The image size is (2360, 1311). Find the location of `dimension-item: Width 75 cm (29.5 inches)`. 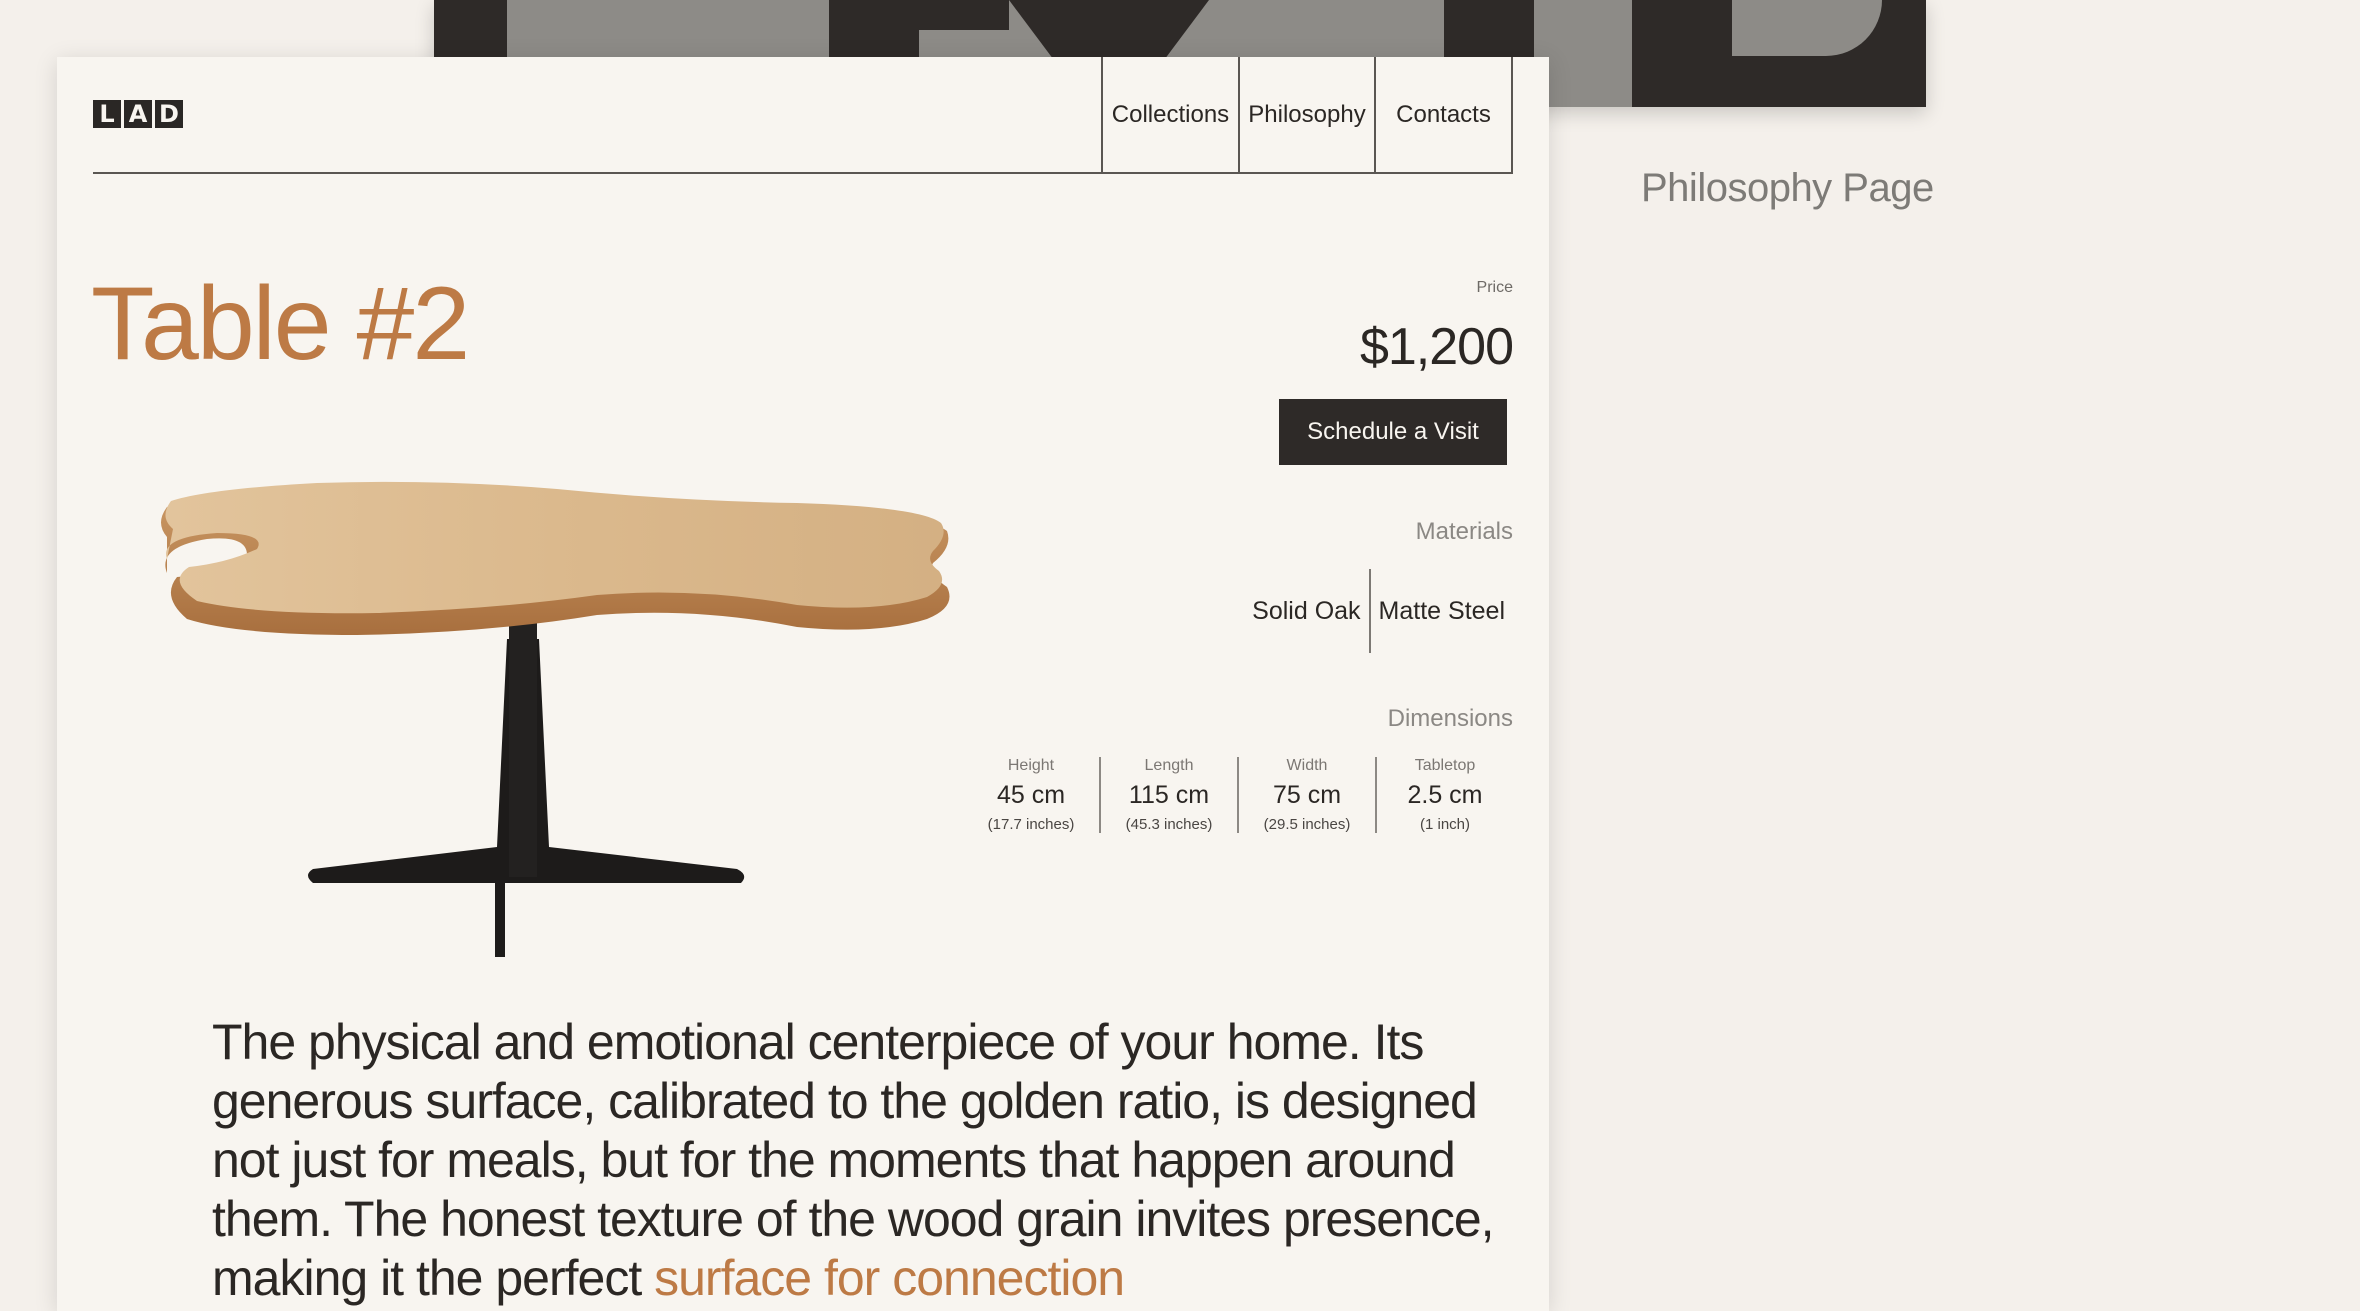

dimension-item: Width 75 cm (29.5 inches) is located at coordinates (1306, 795).